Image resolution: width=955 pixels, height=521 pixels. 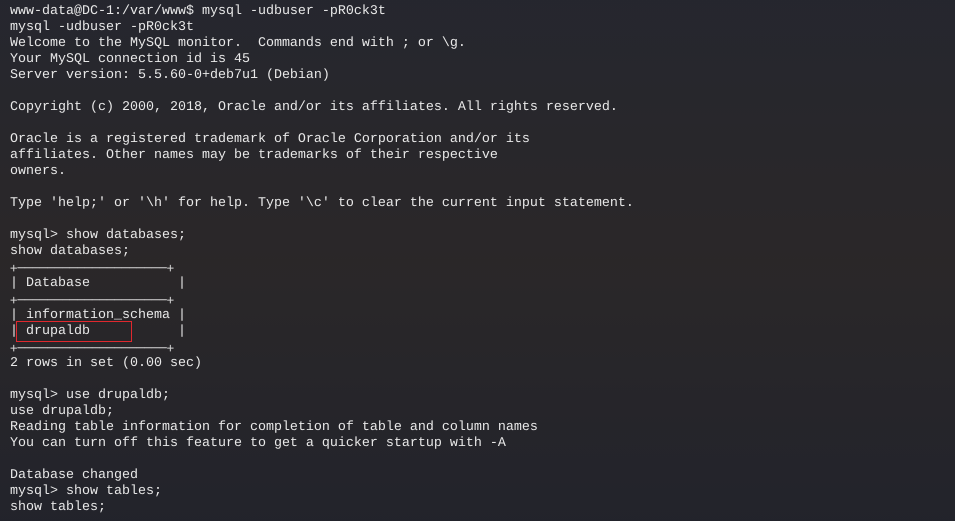 I want to click on table-row: | information_schema |, so click(x=98, y=315).